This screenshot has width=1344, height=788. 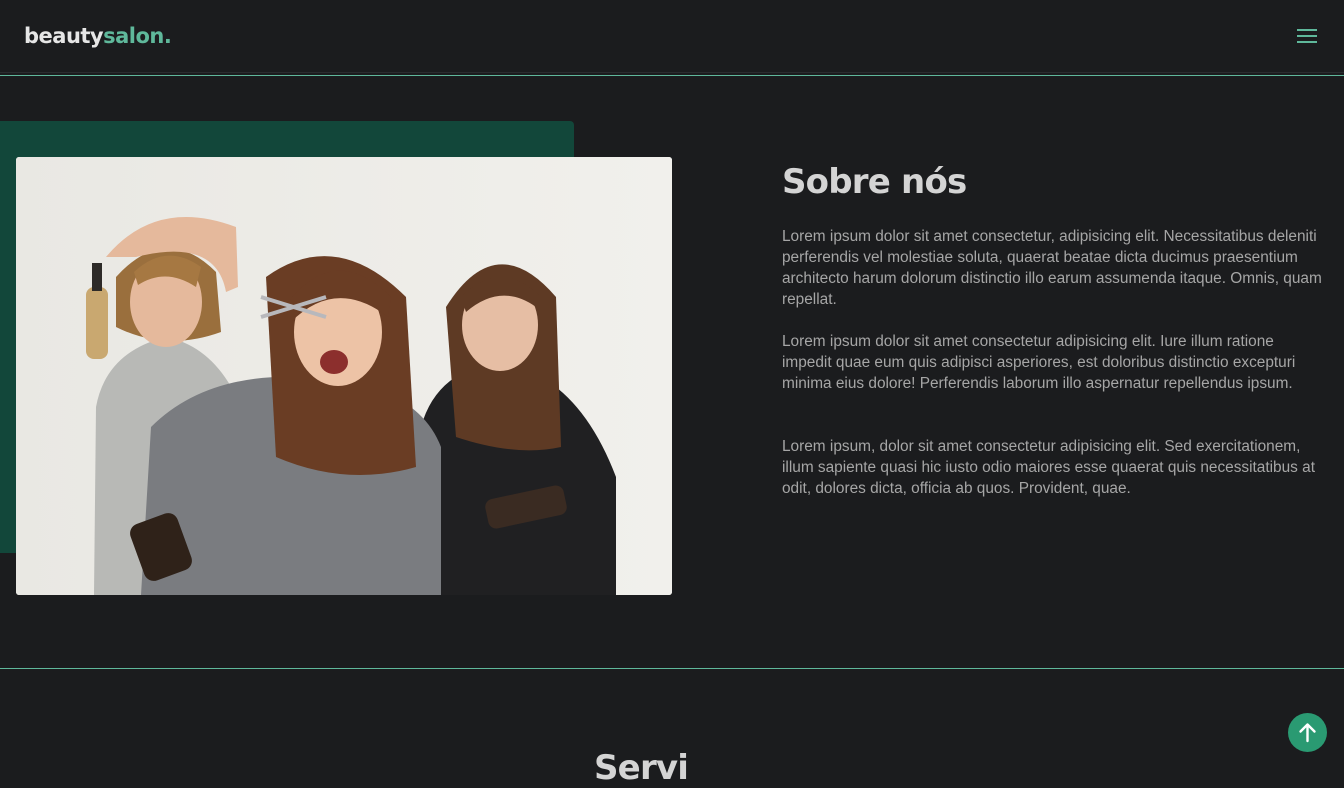 I want to click on menu-bar-top, so click(x=1307, y=30).